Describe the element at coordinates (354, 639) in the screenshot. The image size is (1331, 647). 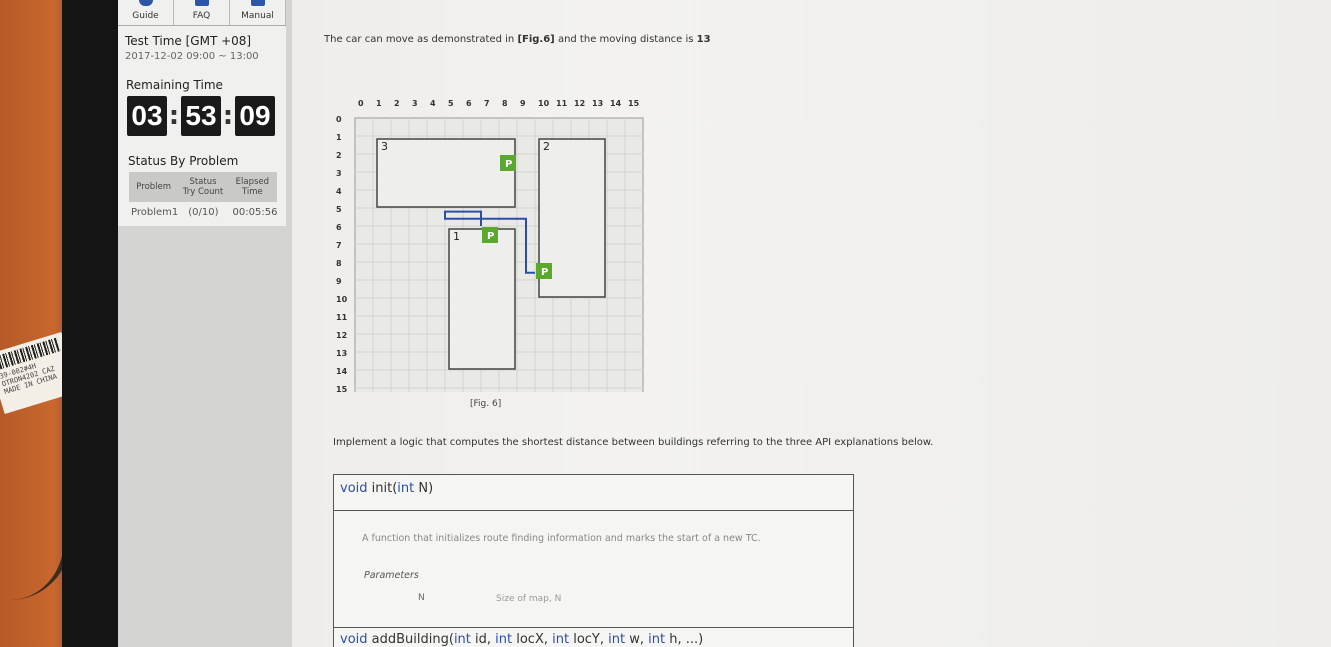
I see `add-return-type: void` at that location.